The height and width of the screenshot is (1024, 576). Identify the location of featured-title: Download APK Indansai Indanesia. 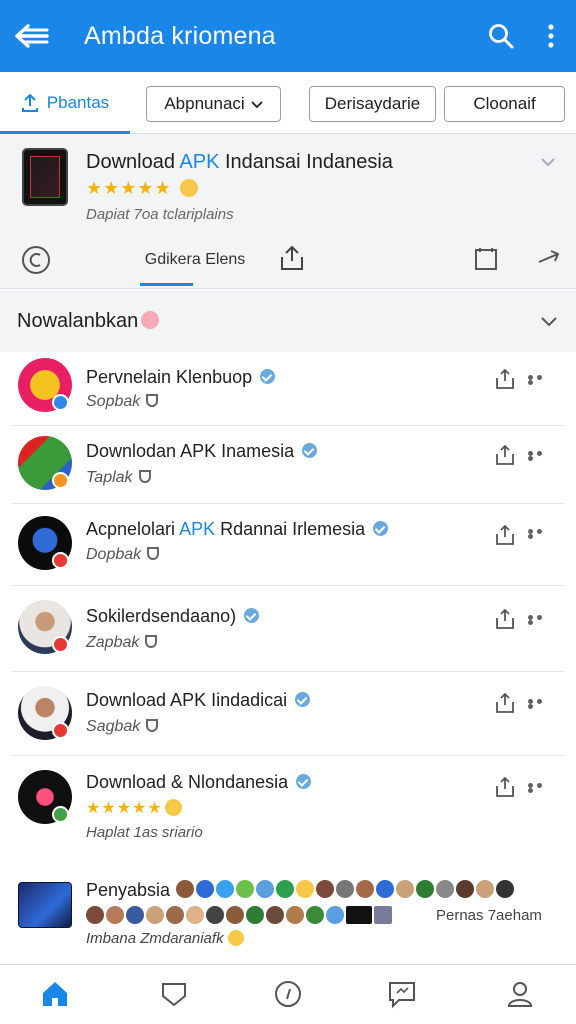
(239, 162).